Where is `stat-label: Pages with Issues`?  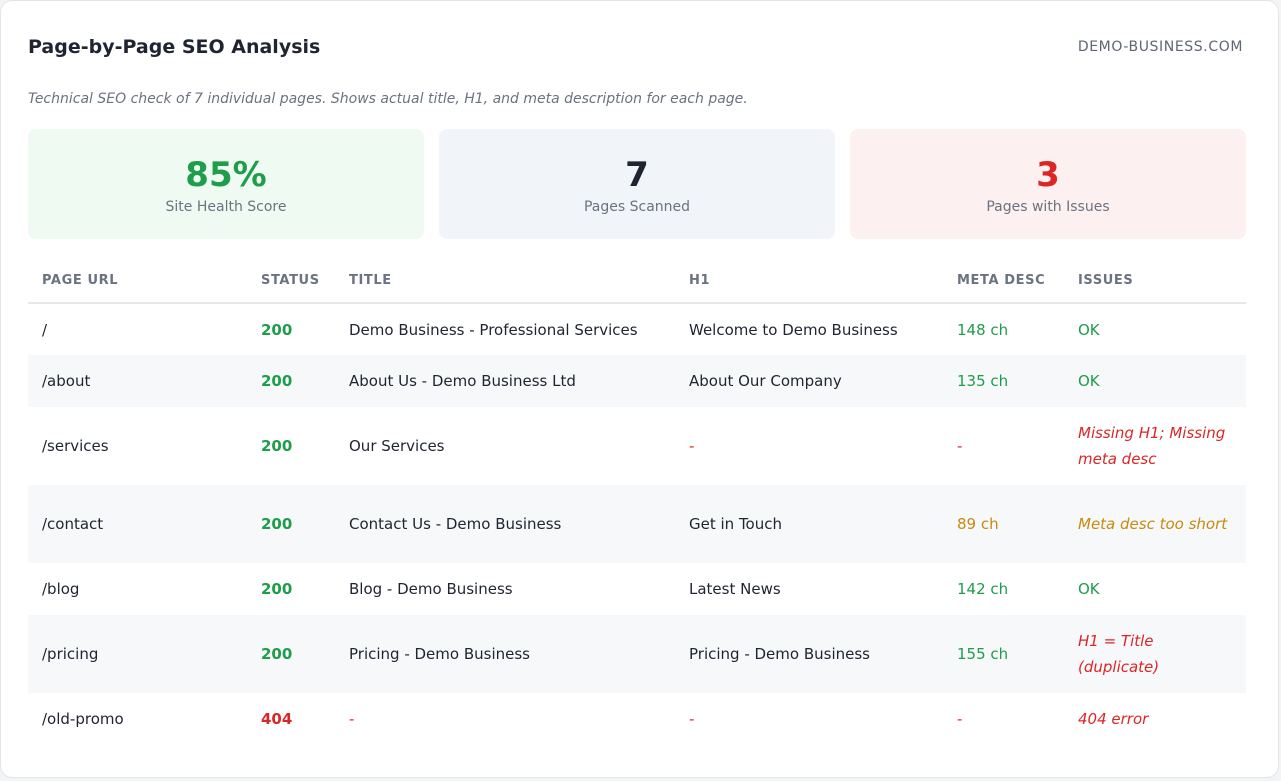 stat-label: Pages with Issues is located at coordinates (1048, 207).